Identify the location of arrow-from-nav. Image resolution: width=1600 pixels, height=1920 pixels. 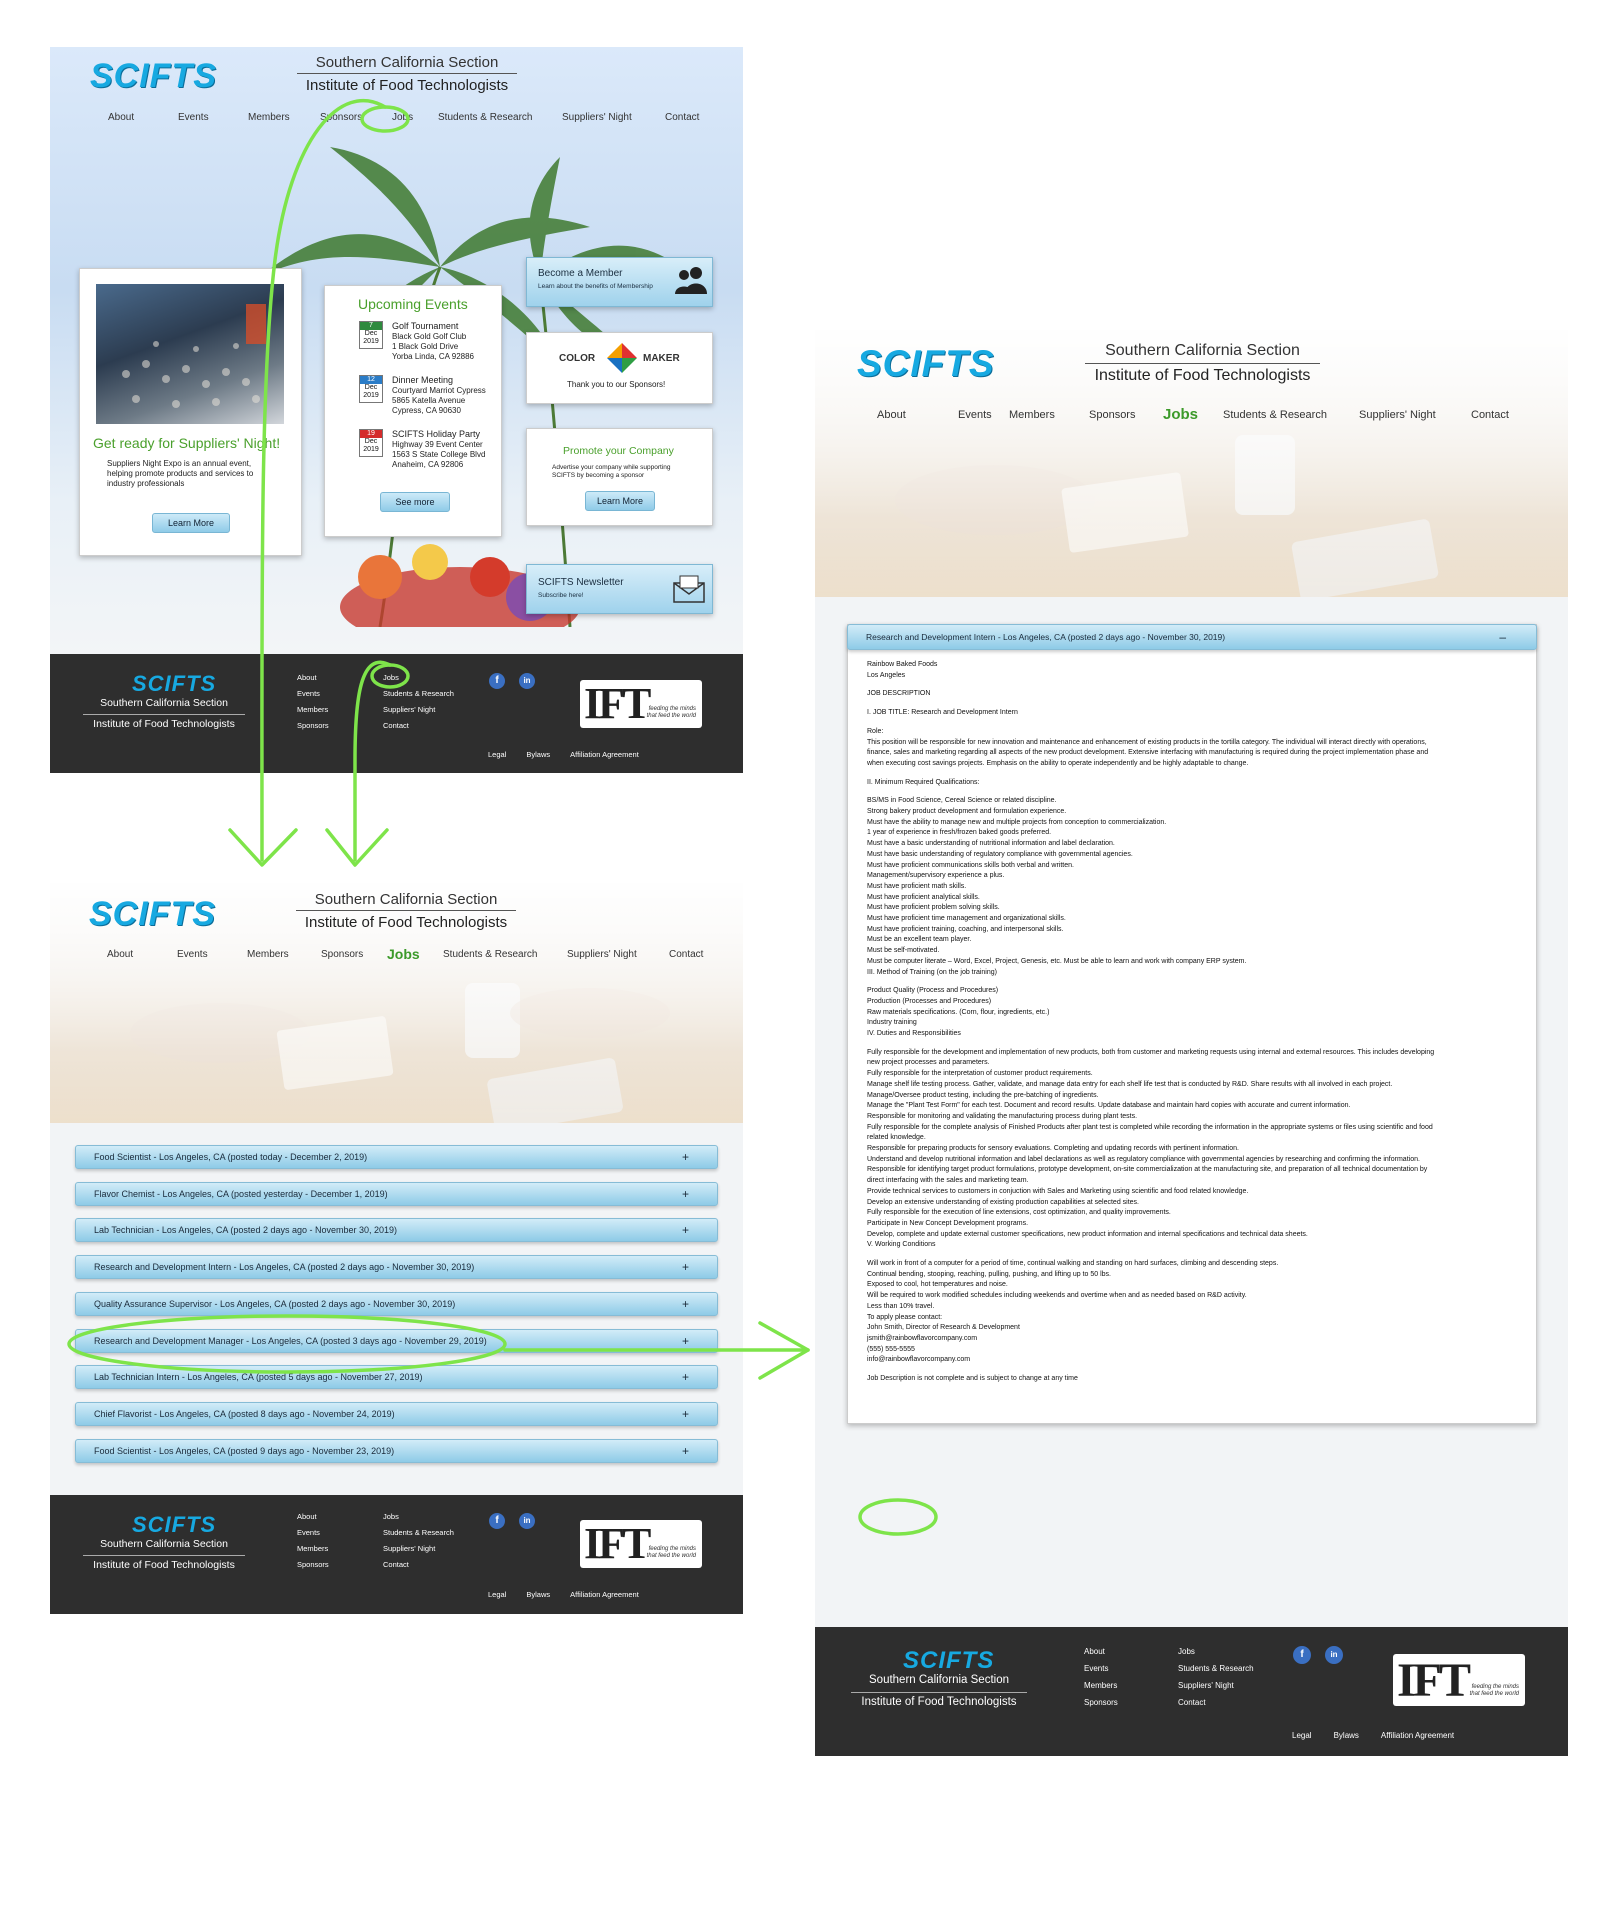
(323, 480).